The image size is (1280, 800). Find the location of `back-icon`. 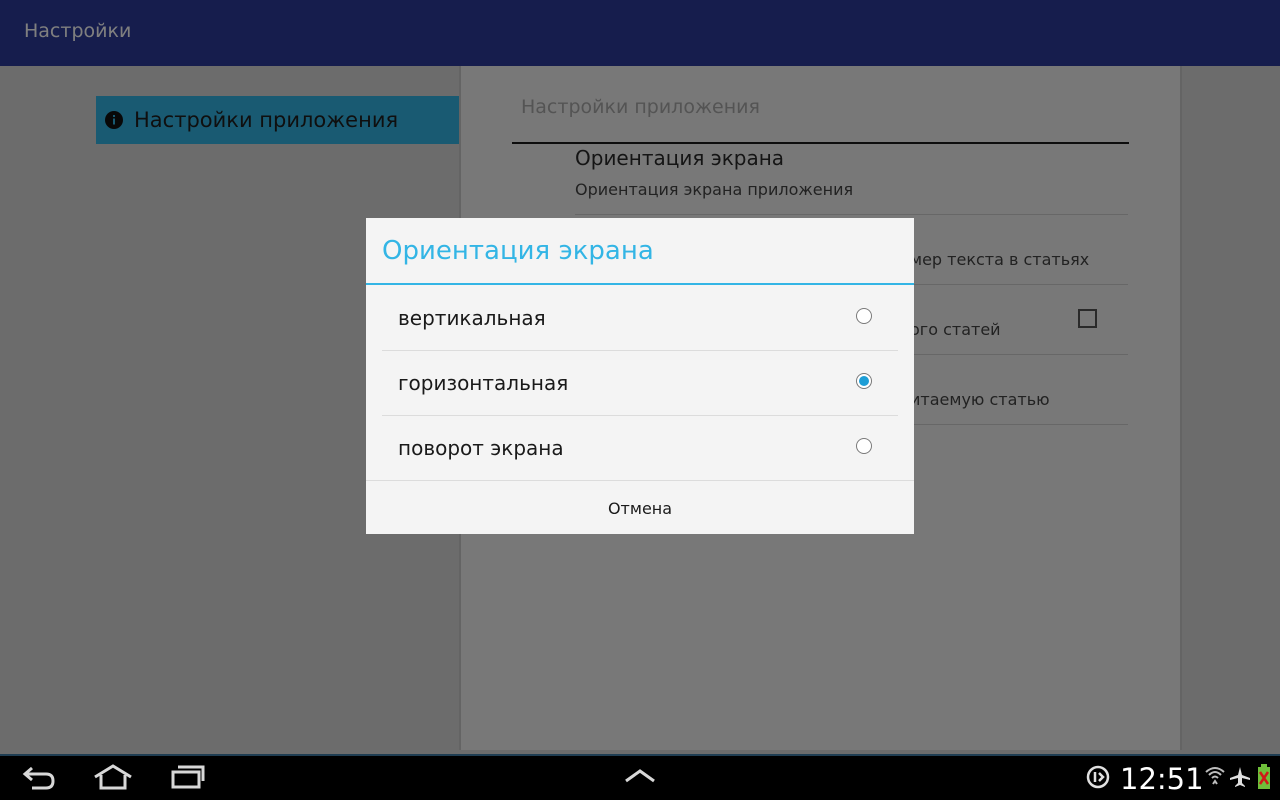

back-icon is located at coordinates (39, 778).